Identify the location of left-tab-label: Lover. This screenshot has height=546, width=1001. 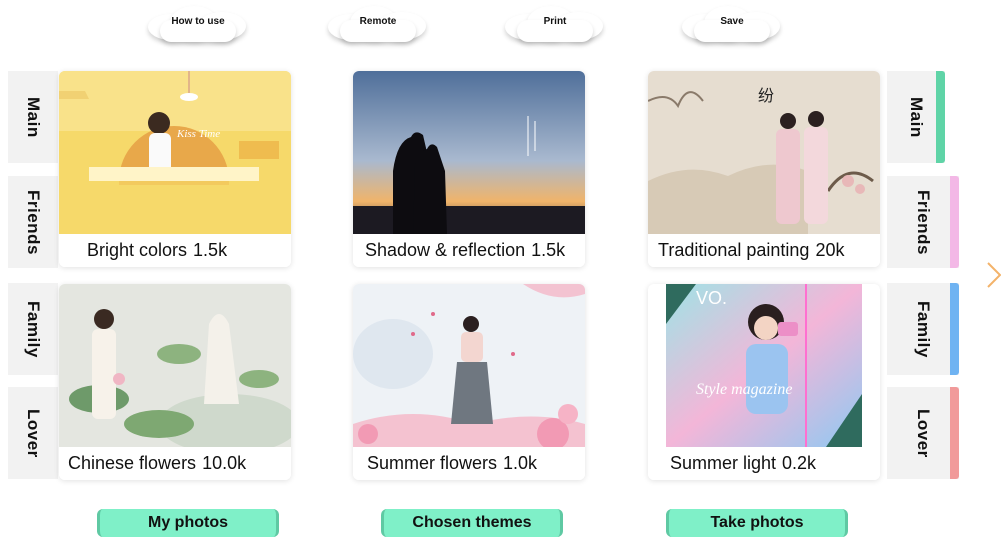
(33, 433).